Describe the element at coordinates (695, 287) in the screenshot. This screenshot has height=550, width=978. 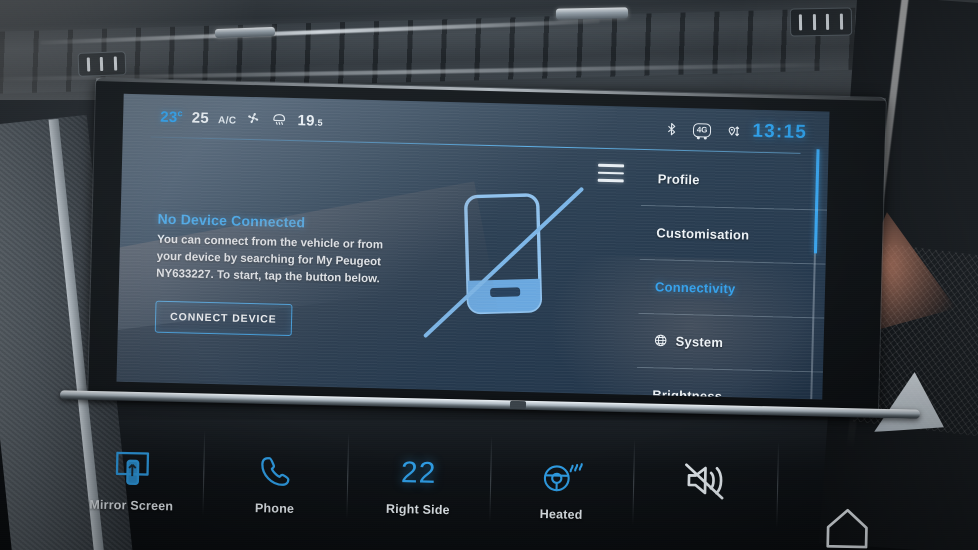
I see `sidebar-item-label: Connectivity` at that location.